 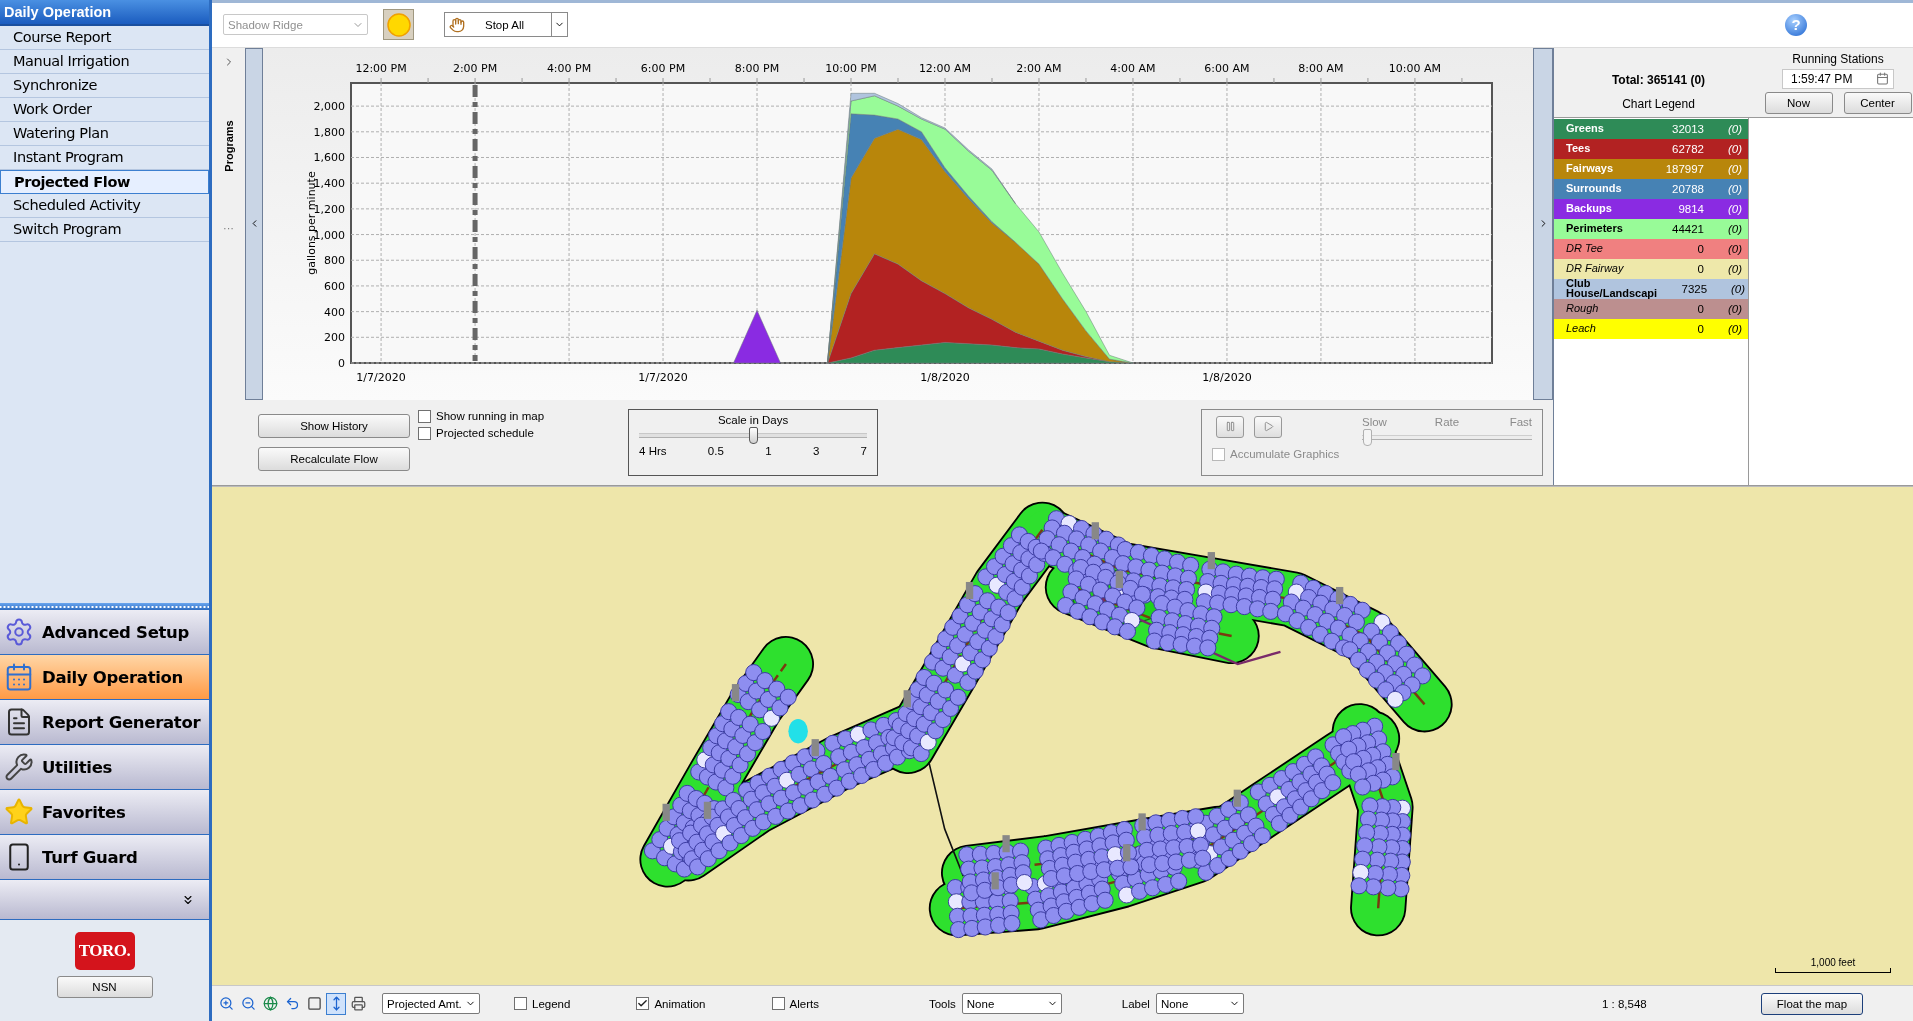 What do you see at coordinates (551, 1003) in the screenshot?
I see `checkbox-label: Legend` at bounding box center [551, 1003].